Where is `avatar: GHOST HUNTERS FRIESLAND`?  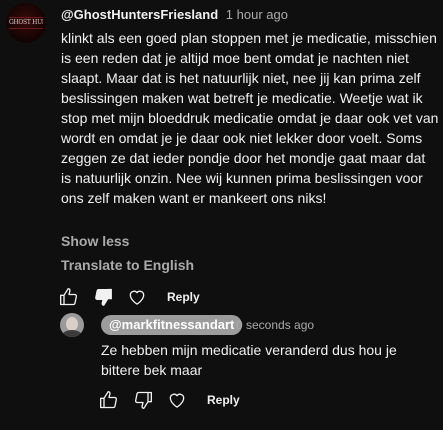
avatar: GHOST HUNTERS FRIESLAND is located at coordinates (26, 23).